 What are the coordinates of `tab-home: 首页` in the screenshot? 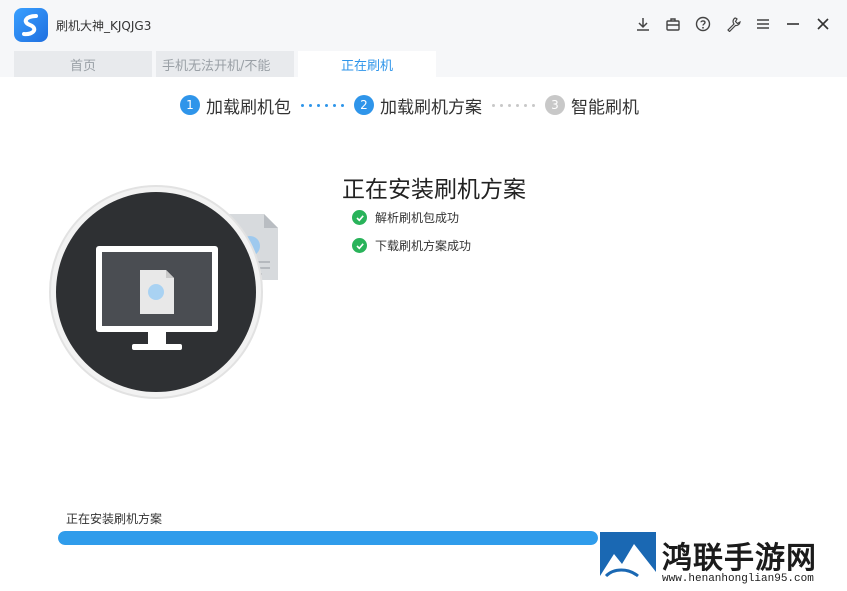 It's located at (83, 64).